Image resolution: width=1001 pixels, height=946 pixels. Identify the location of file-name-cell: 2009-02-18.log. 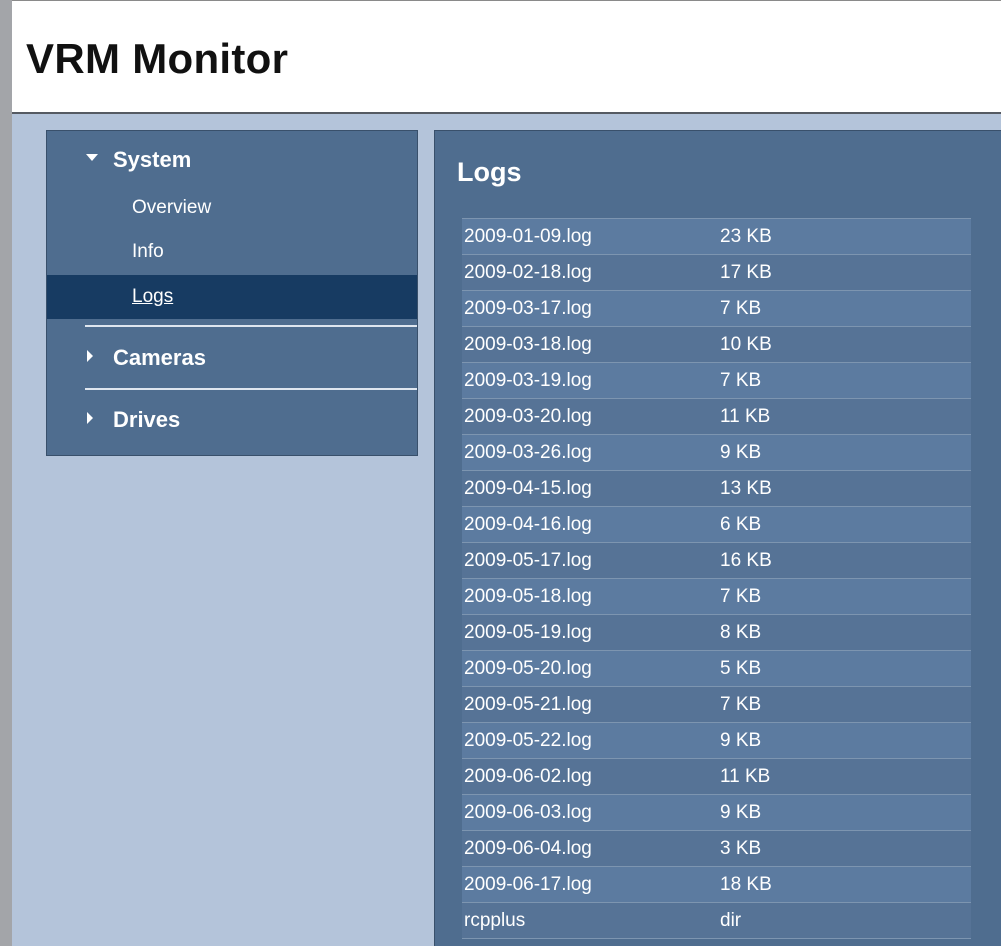
(590, 272).